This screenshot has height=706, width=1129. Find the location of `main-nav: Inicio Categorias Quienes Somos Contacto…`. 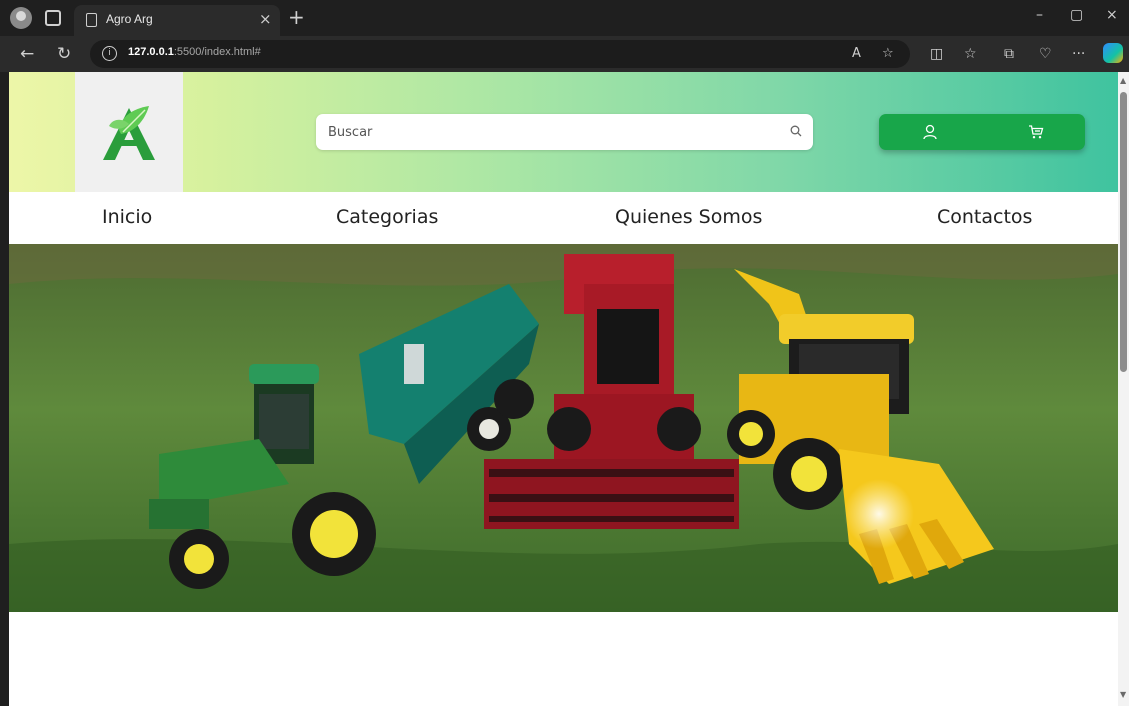

main-nav: Inicio Categorias Quienes Somos Contacto… is located at coordinates (563, 218).